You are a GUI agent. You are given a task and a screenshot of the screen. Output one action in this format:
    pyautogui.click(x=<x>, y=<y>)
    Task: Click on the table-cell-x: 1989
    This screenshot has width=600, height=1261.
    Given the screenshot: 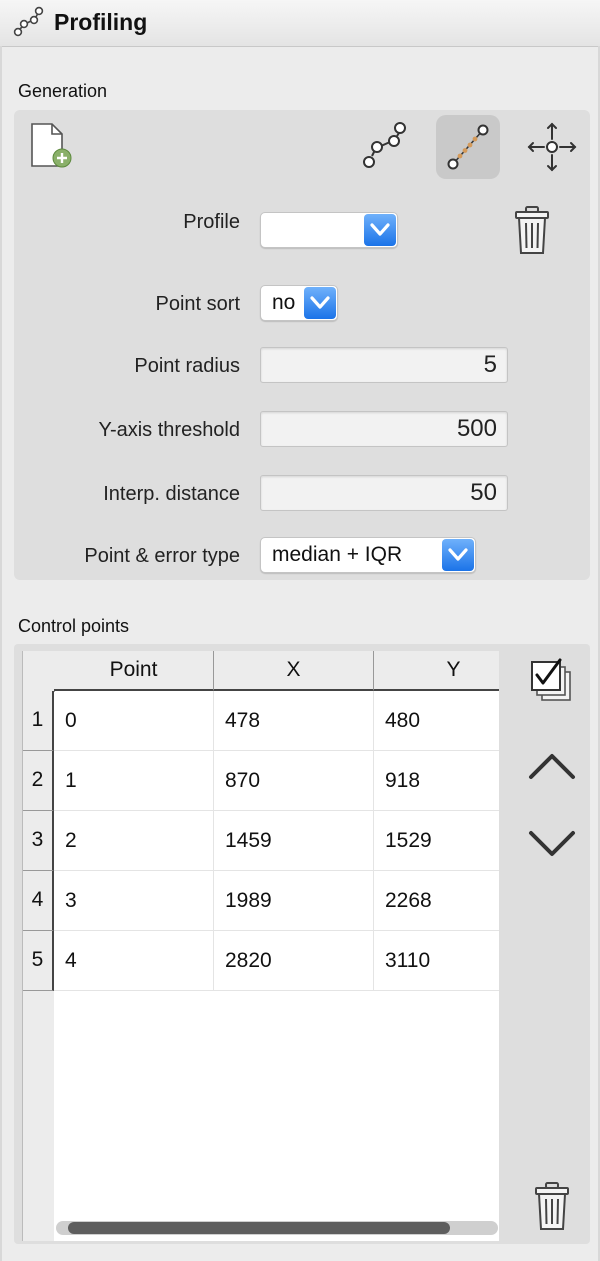 What is the action you would take?
    pyautogui.click(x=294, y=901)
    